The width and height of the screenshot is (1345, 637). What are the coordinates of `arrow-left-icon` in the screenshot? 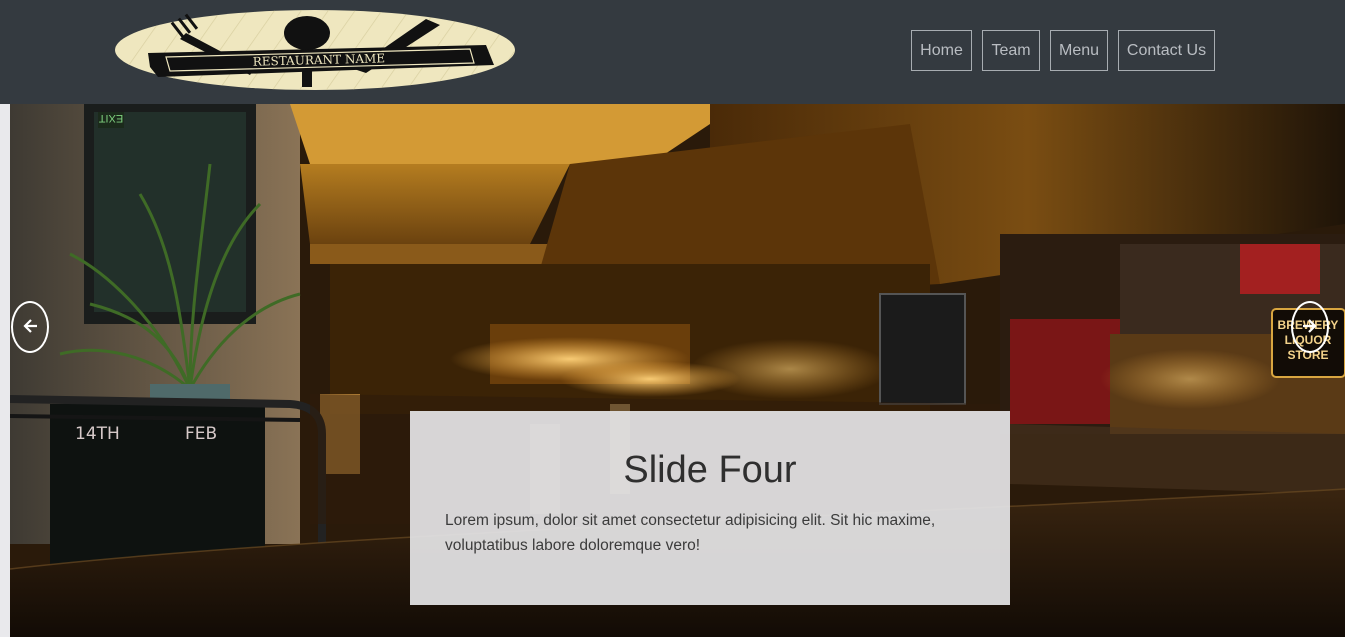 It's located at (30, 326).